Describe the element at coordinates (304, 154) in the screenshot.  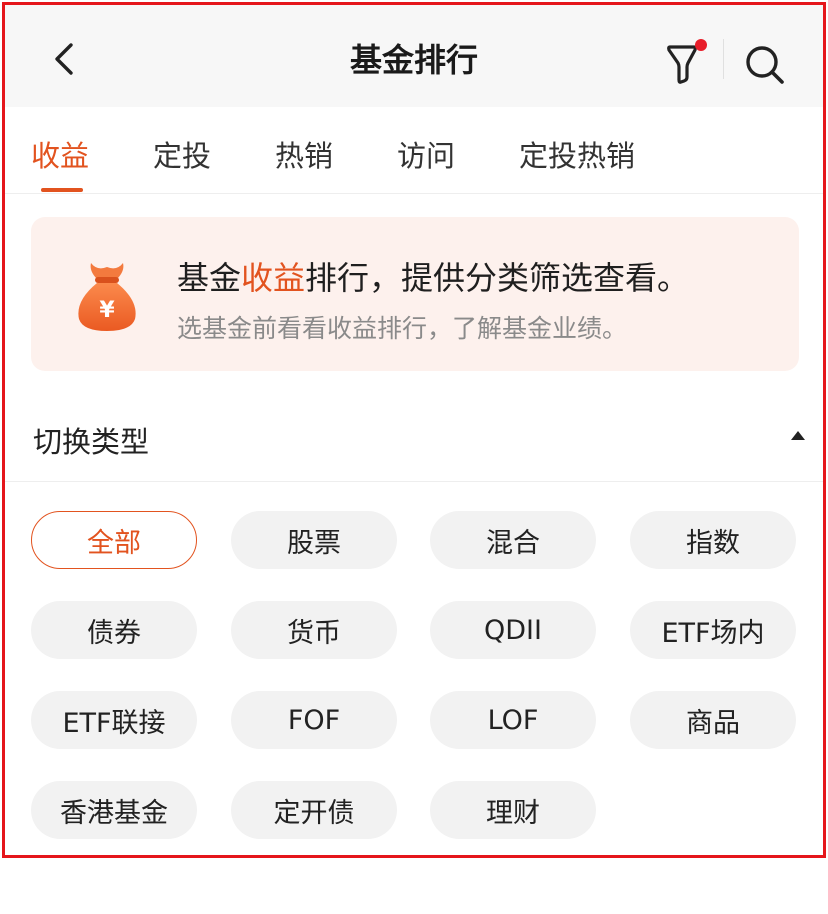
I see `tab-hot-sales: 热销` at that location.